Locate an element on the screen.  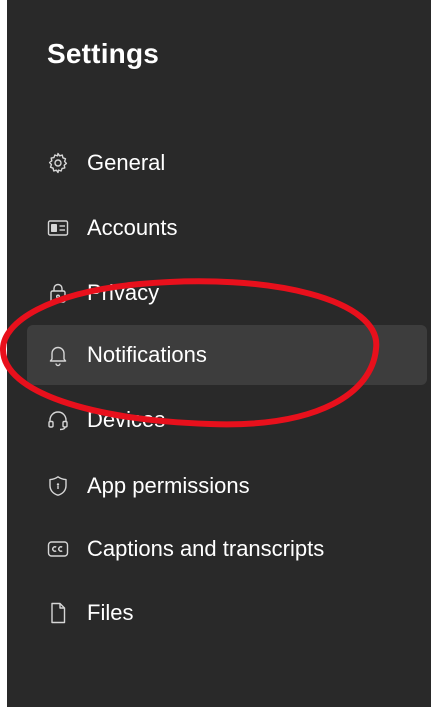
nav-item-privacy: Privacy is located at coordinates (227, 293).